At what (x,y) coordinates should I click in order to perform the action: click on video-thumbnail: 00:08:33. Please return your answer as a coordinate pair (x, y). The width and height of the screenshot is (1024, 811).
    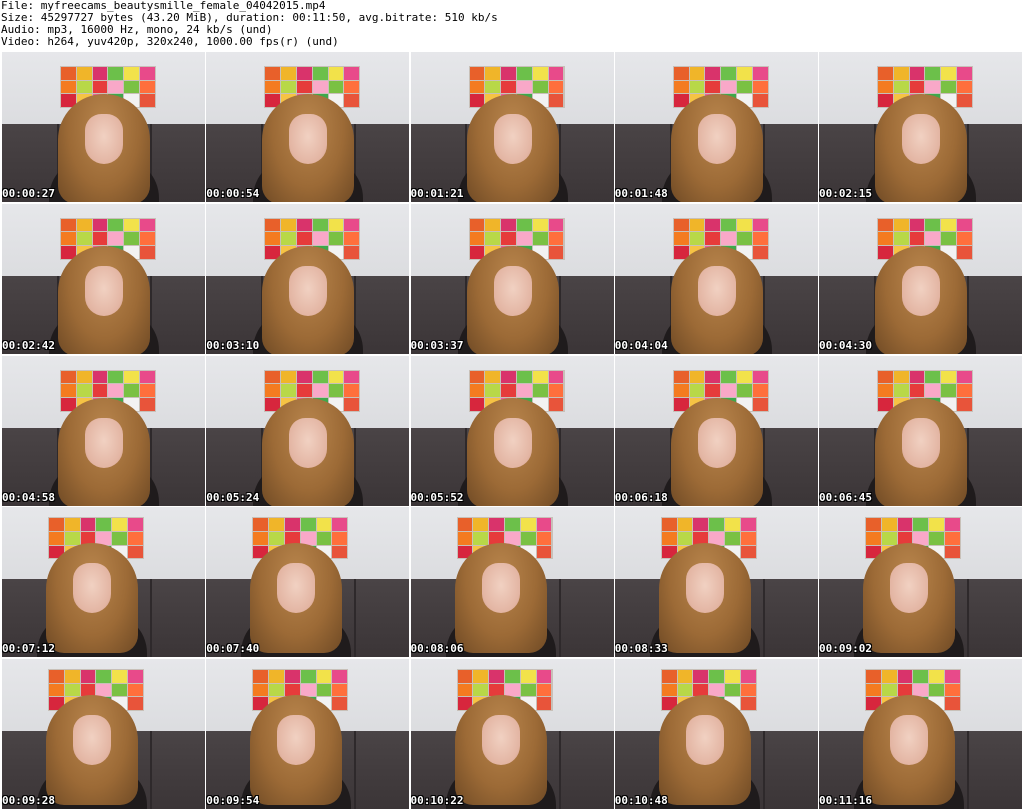
    Looking at the image, I should click on (716, 582).